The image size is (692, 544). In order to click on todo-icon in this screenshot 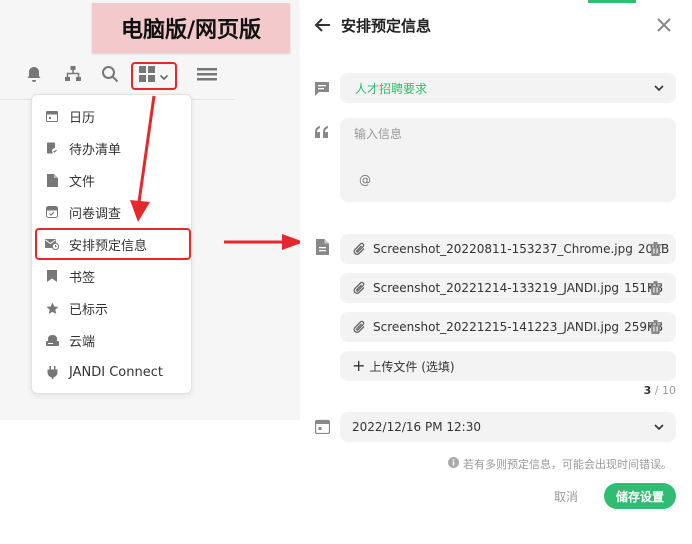, I will do `click(52, 148)`.